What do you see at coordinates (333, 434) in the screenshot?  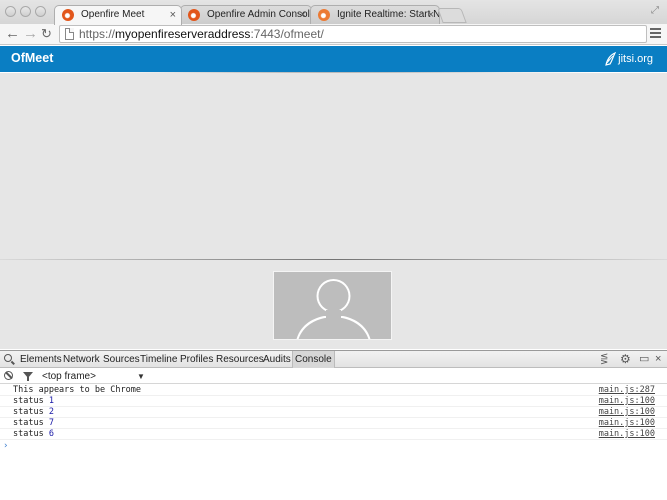 I see `console-message: status 6 main.js:100` at bounding box center [333, 434].